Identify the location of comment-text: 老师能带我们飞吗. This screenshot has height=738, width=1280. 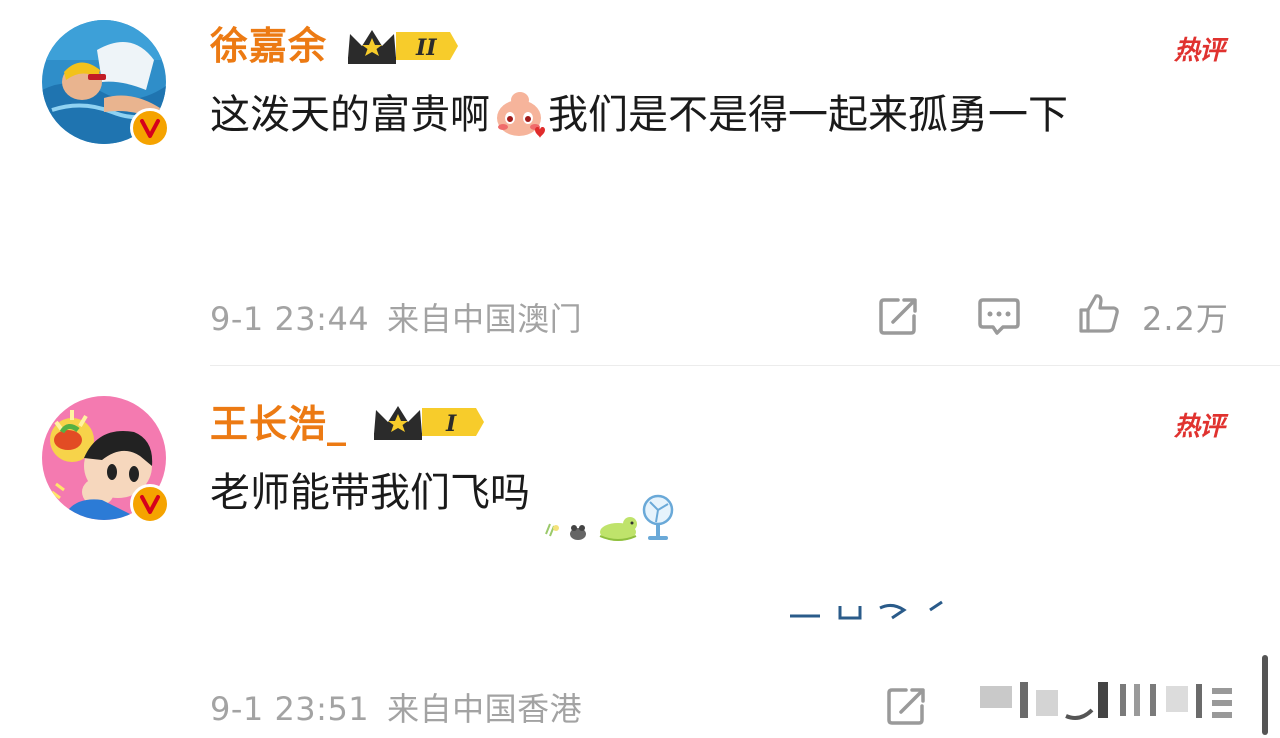
(370, 493).